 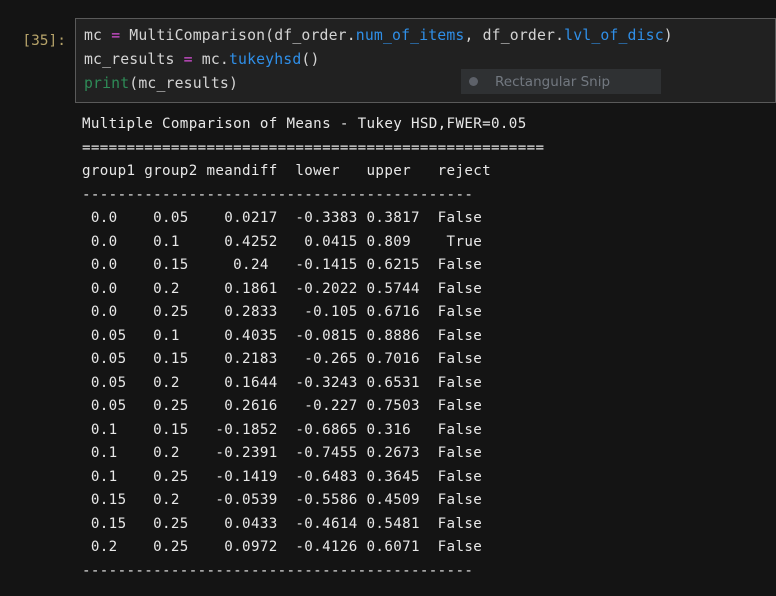 What do you see at coordinates (134, 59) in the screenshot?
I see `code-token: mc_results` at bounding box center [134, 59].